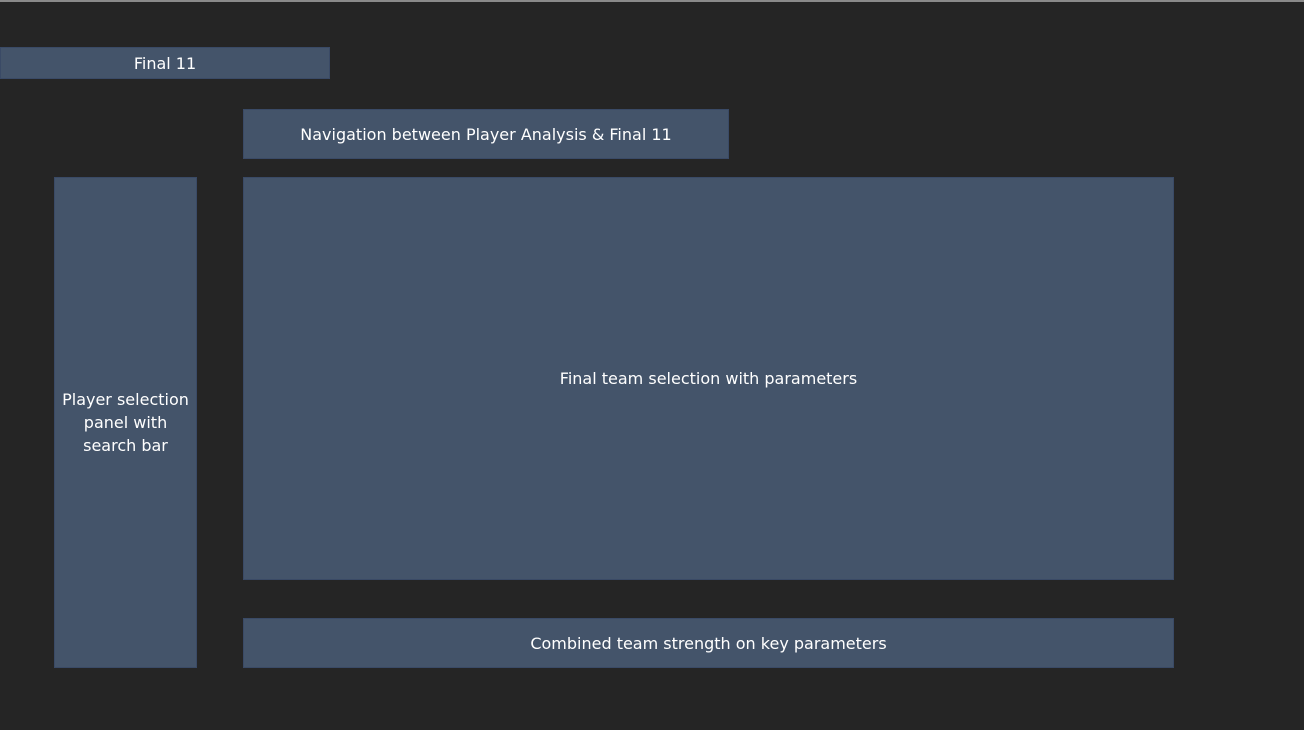  I want to click on team-selection-box-label: Final team selection with parameters, so click(708, 378).